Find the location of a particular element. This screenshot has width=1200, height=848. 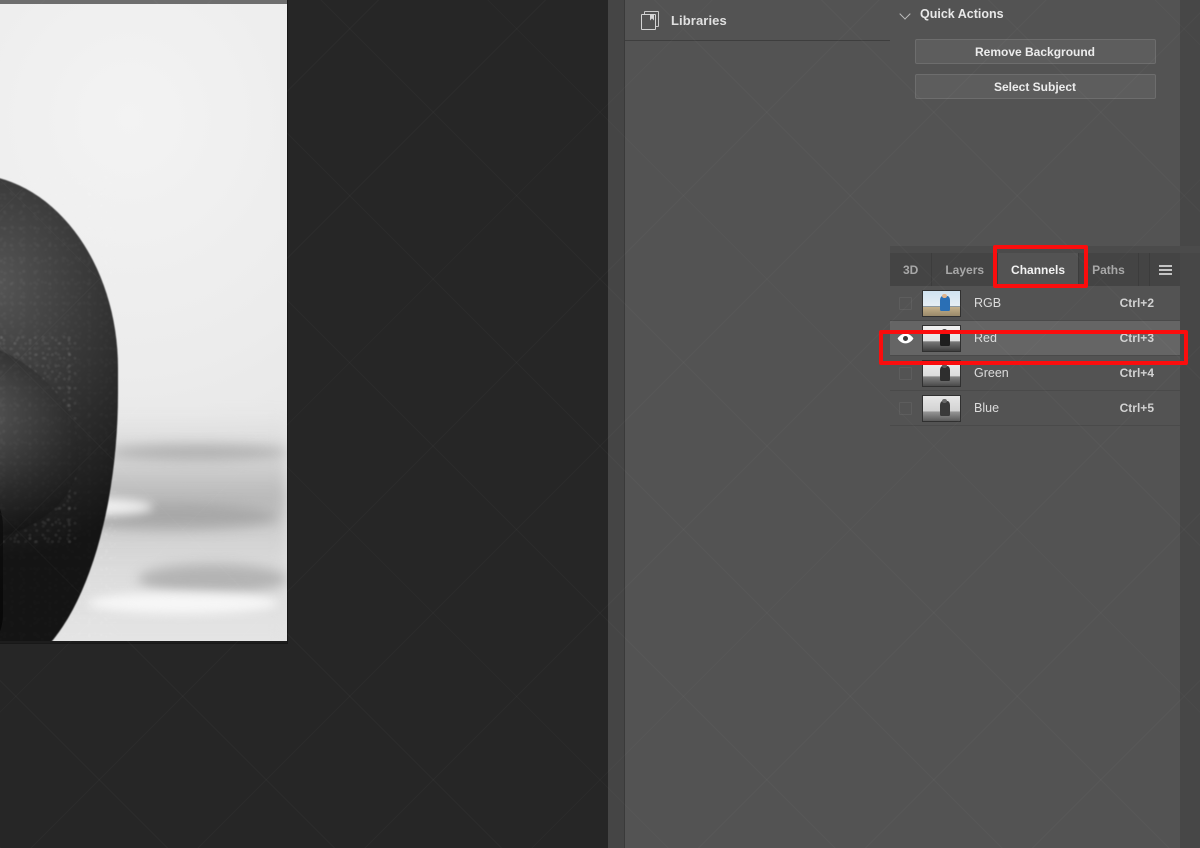

channel-shortcut-blue: Ctrl+5 is located at coordinates (1136, 408).